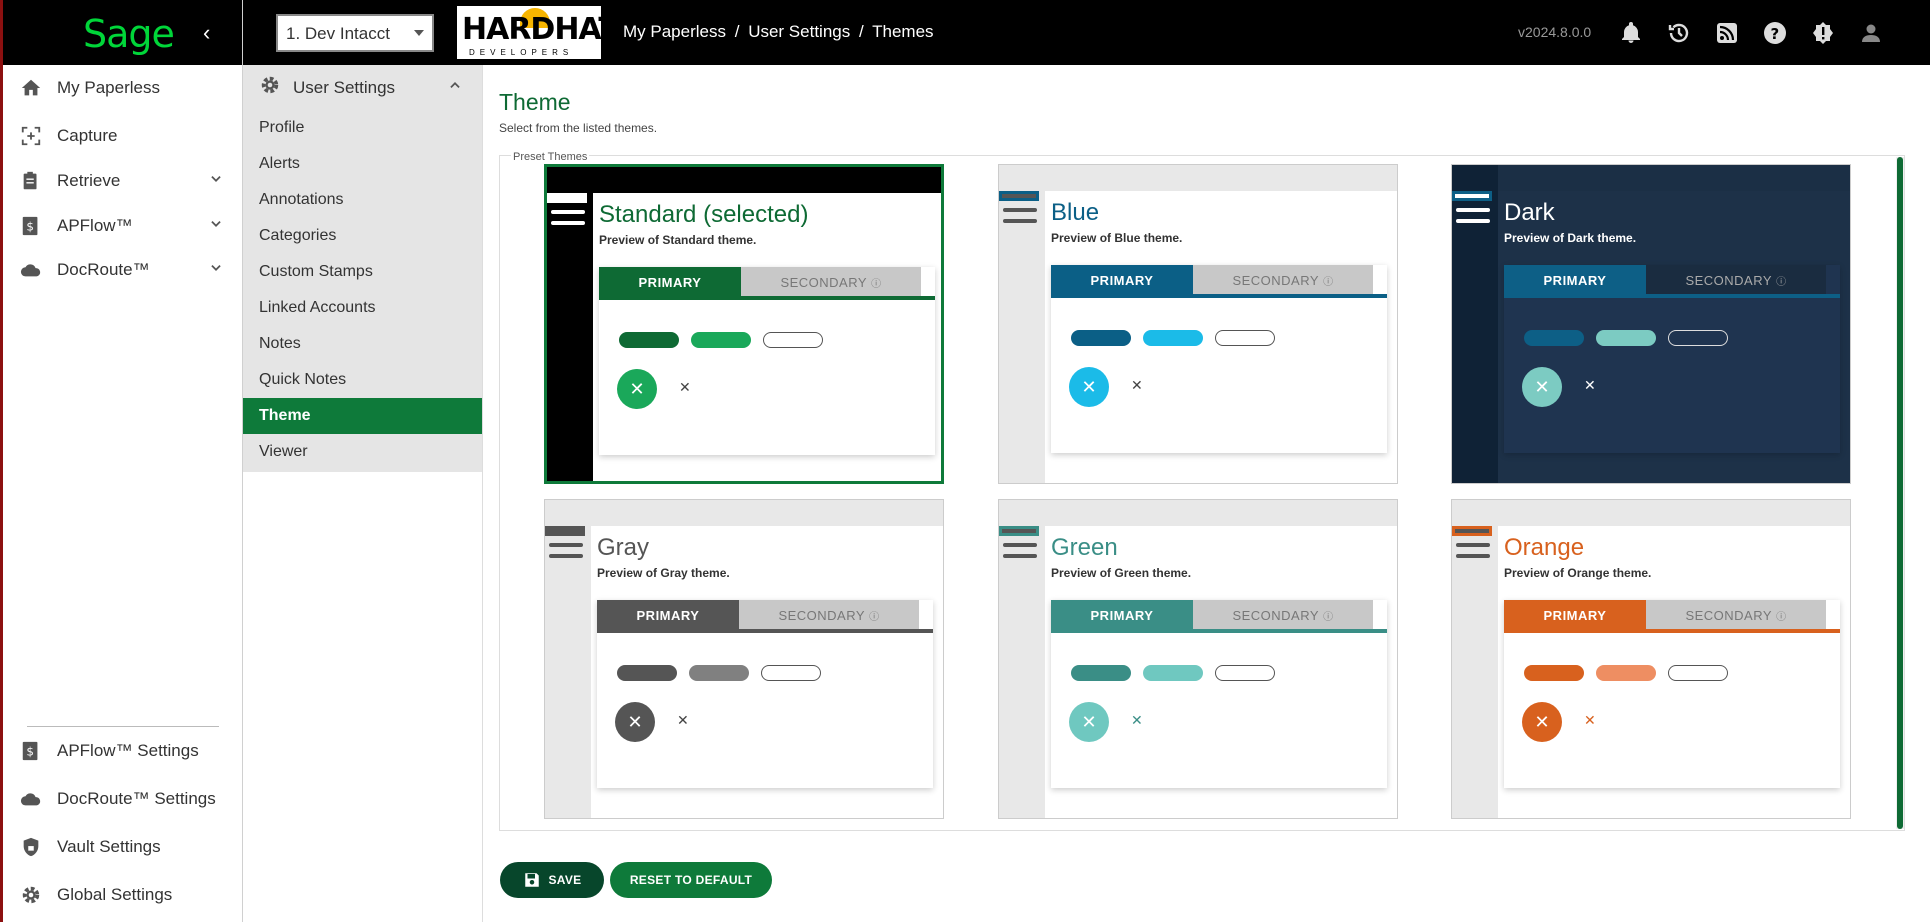  Describe the element at coordinates (31, 895) in the screenshot. I see `gear-icon` at that location.